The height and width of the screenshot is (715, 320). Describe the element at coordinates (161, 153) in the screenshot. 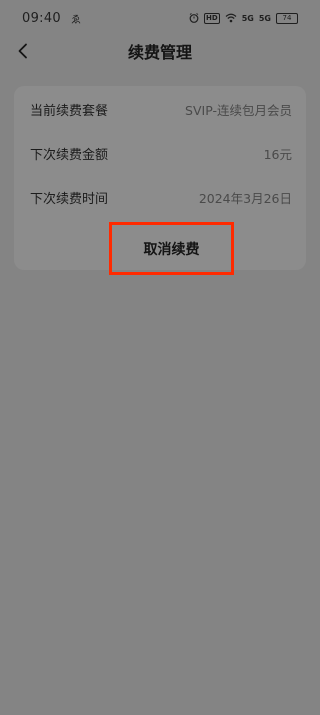

I see `next-amount-row: 下次续费金额 16元` at that location.